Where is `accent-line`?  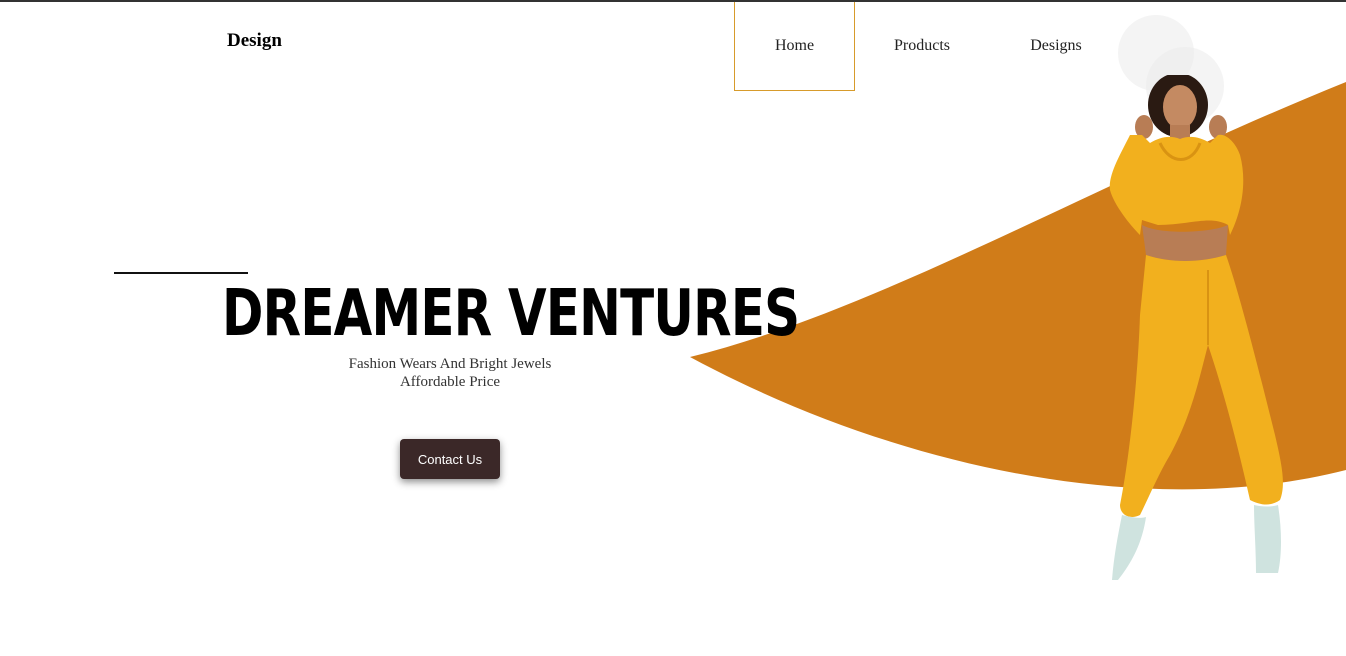
accent-line is located at coordinates (181, 273).